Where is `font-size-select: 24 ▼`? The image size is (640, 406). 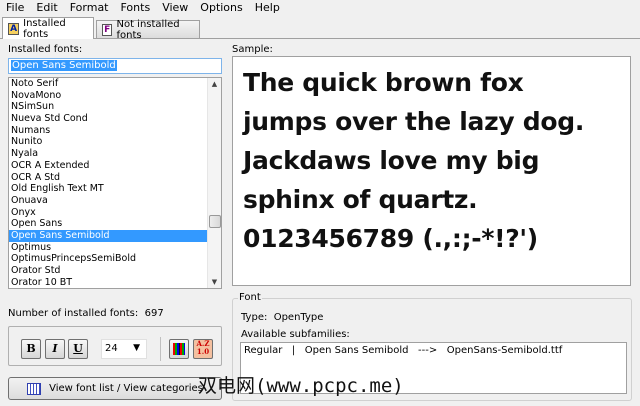
font-size-select: 24 ▼ is located at coordinates (124, 349).